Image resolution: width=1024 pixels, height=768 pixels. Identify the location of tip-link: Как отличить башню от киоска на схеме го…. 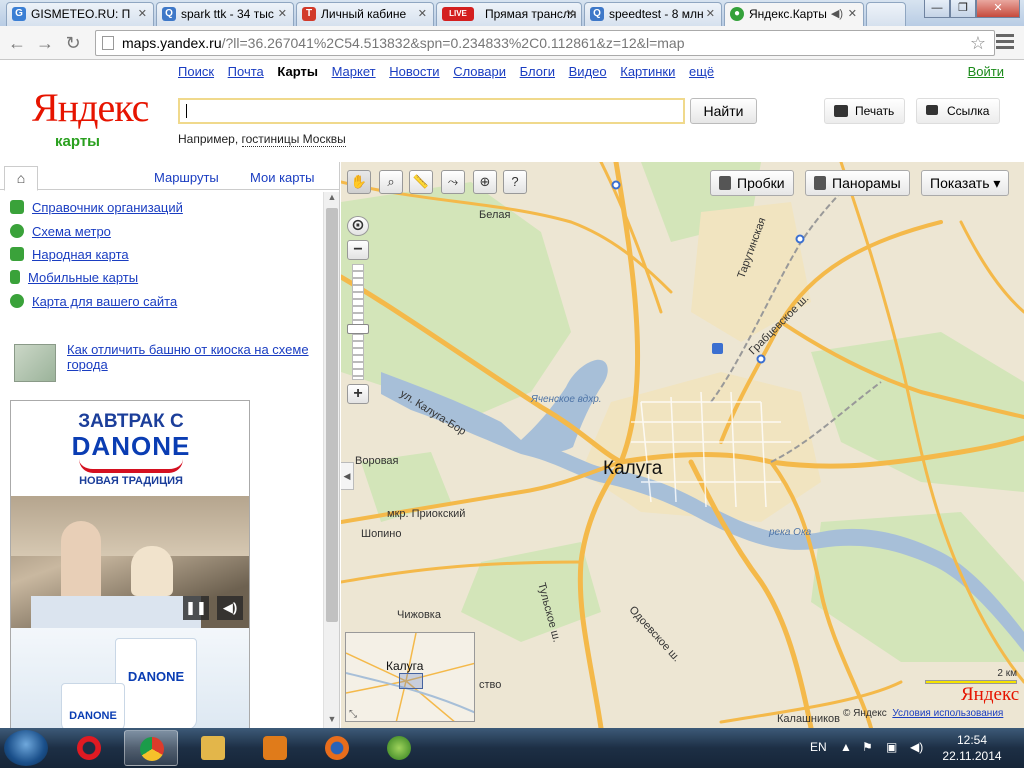
(192, 357).